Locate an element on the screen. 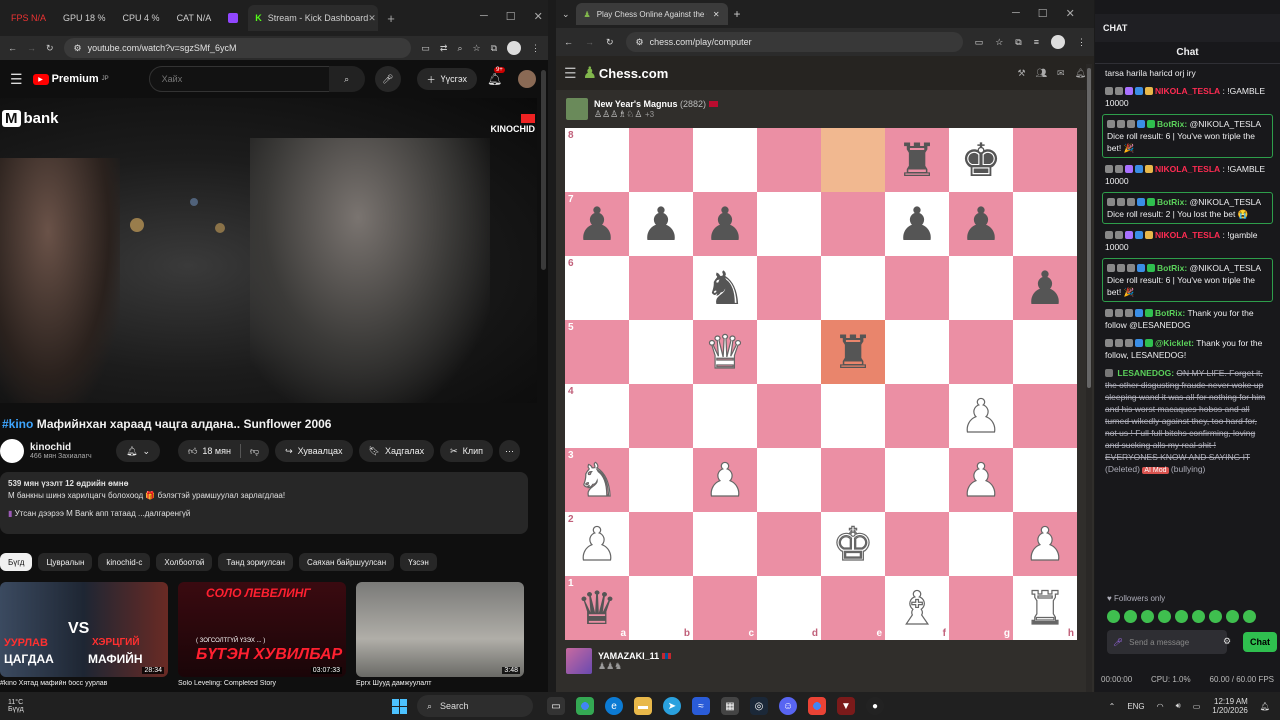 The width and height of the screenshot is (1280, 720). square-h2: ♟ is located at coordinates (1045, 544).